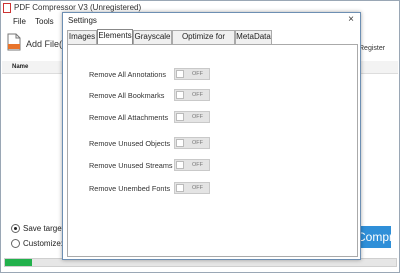 This screenshot has height=273, width=400. What do you see at coordinates (131, 165) in the screenshot?
I see `option-label: Remove Unused Streams` at bounding box center [131, 165].